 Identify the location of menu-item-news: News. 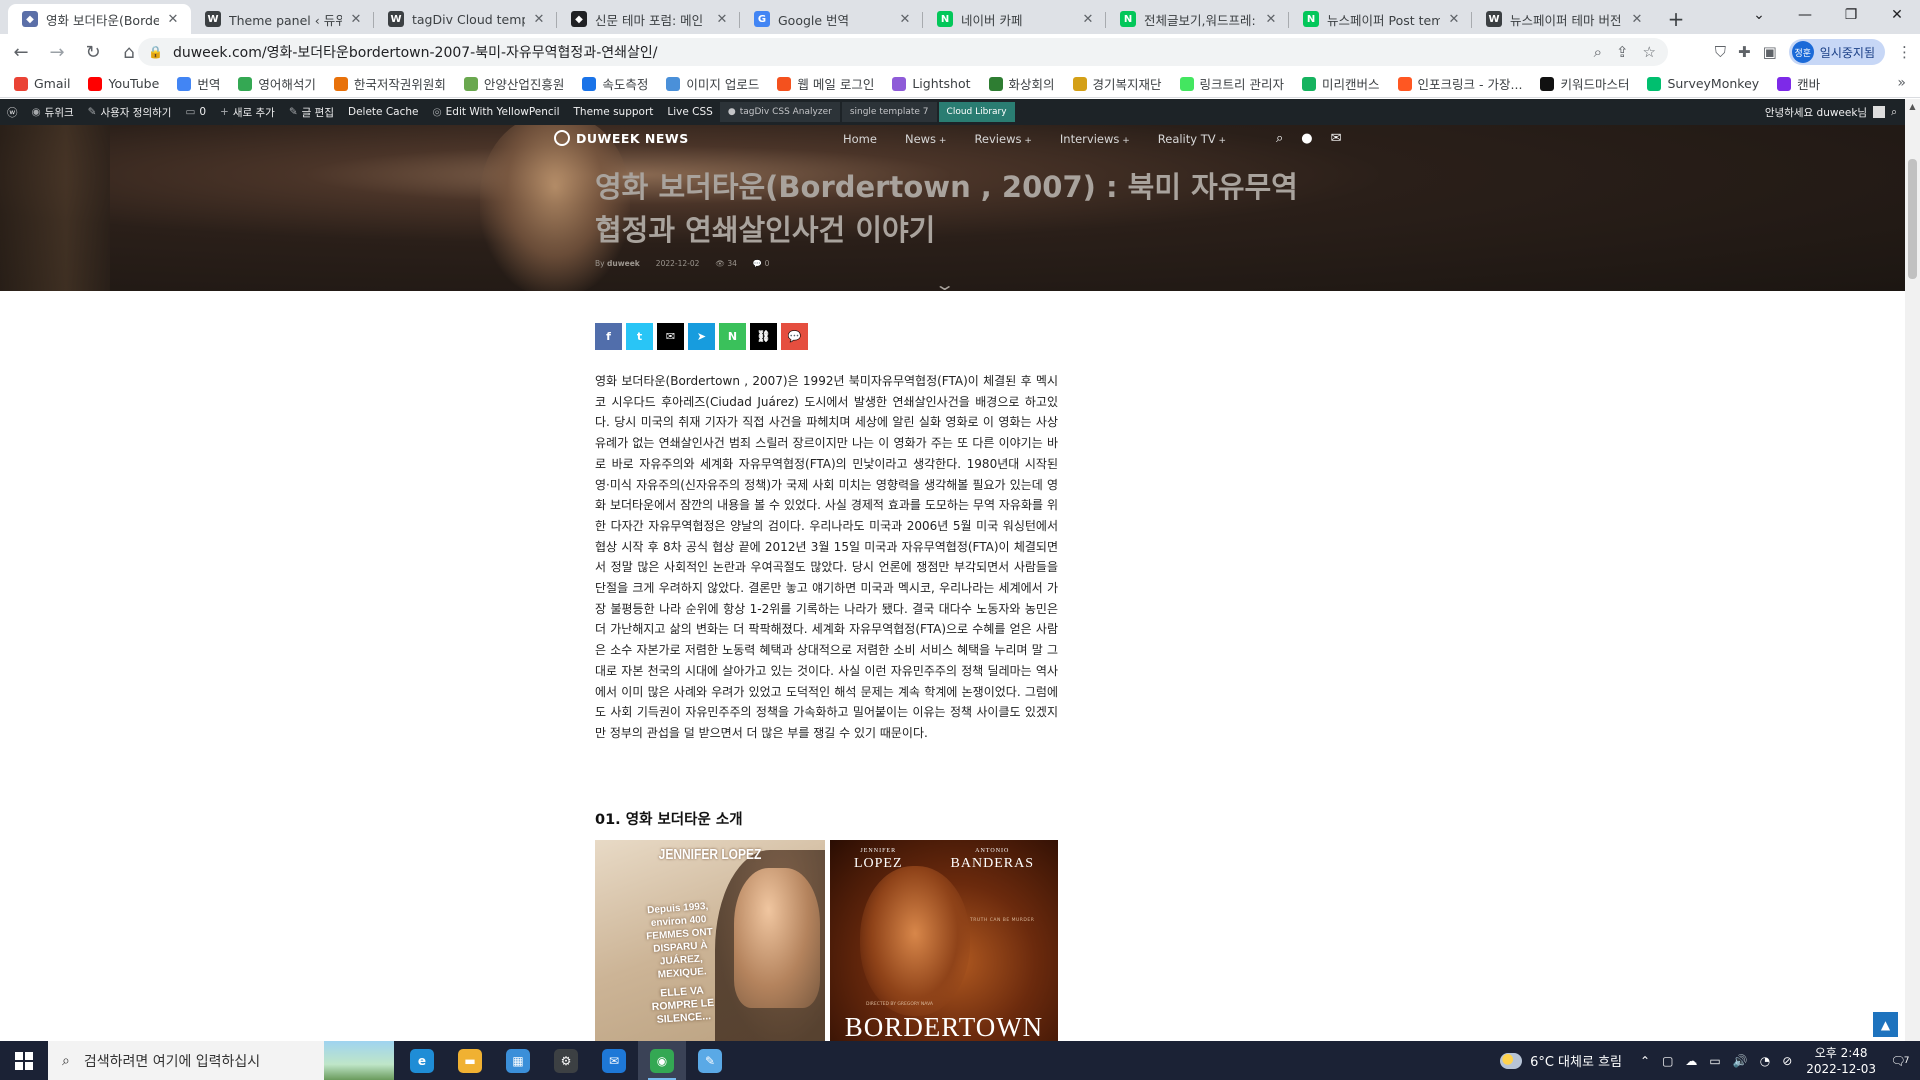
(925, 139).